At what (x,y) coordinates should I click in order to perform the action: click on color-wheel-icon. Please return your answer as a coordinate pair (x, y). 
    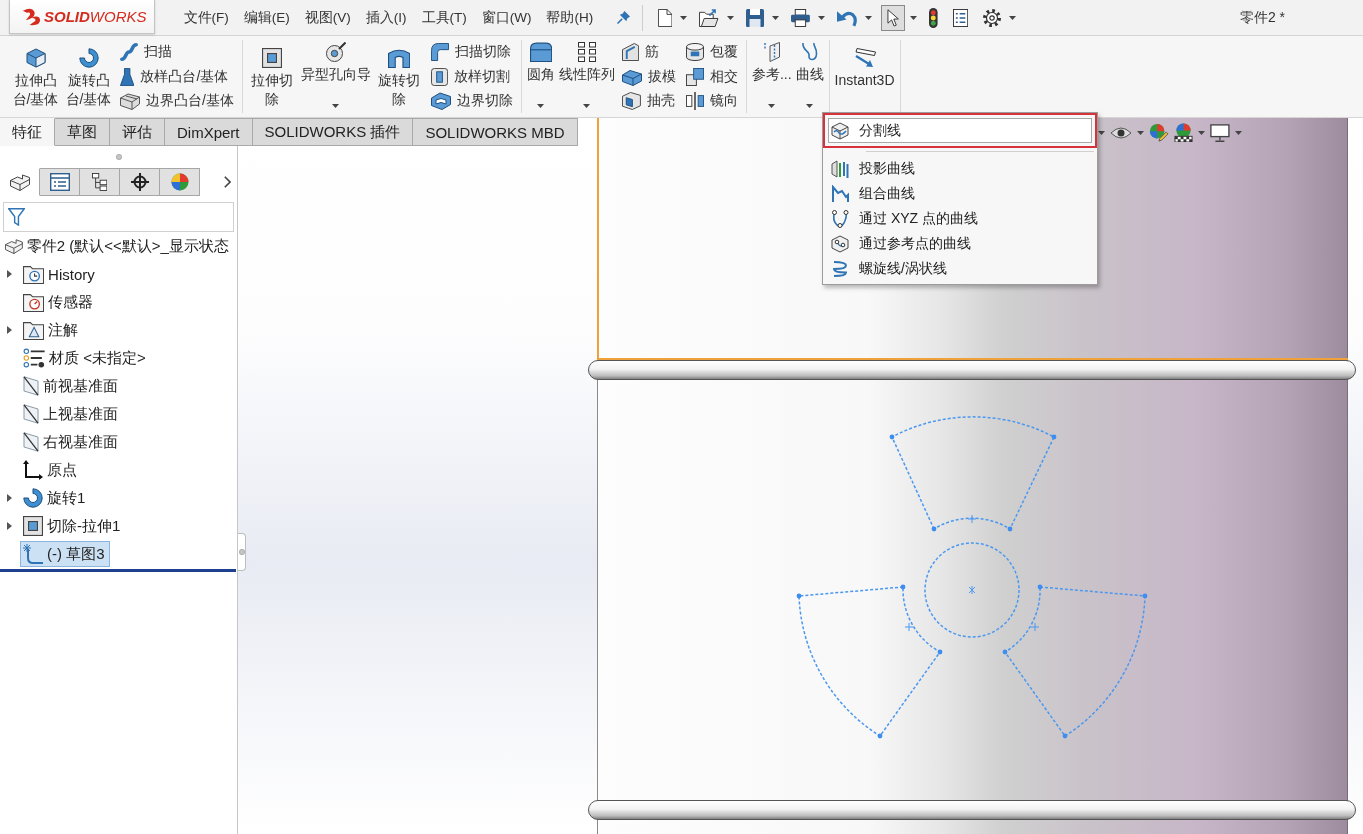
    Looking at the image, I should click on (179, 182).